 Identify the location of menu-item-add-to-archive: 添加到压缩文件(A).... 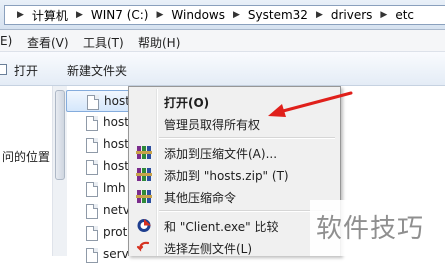
(234, 152).